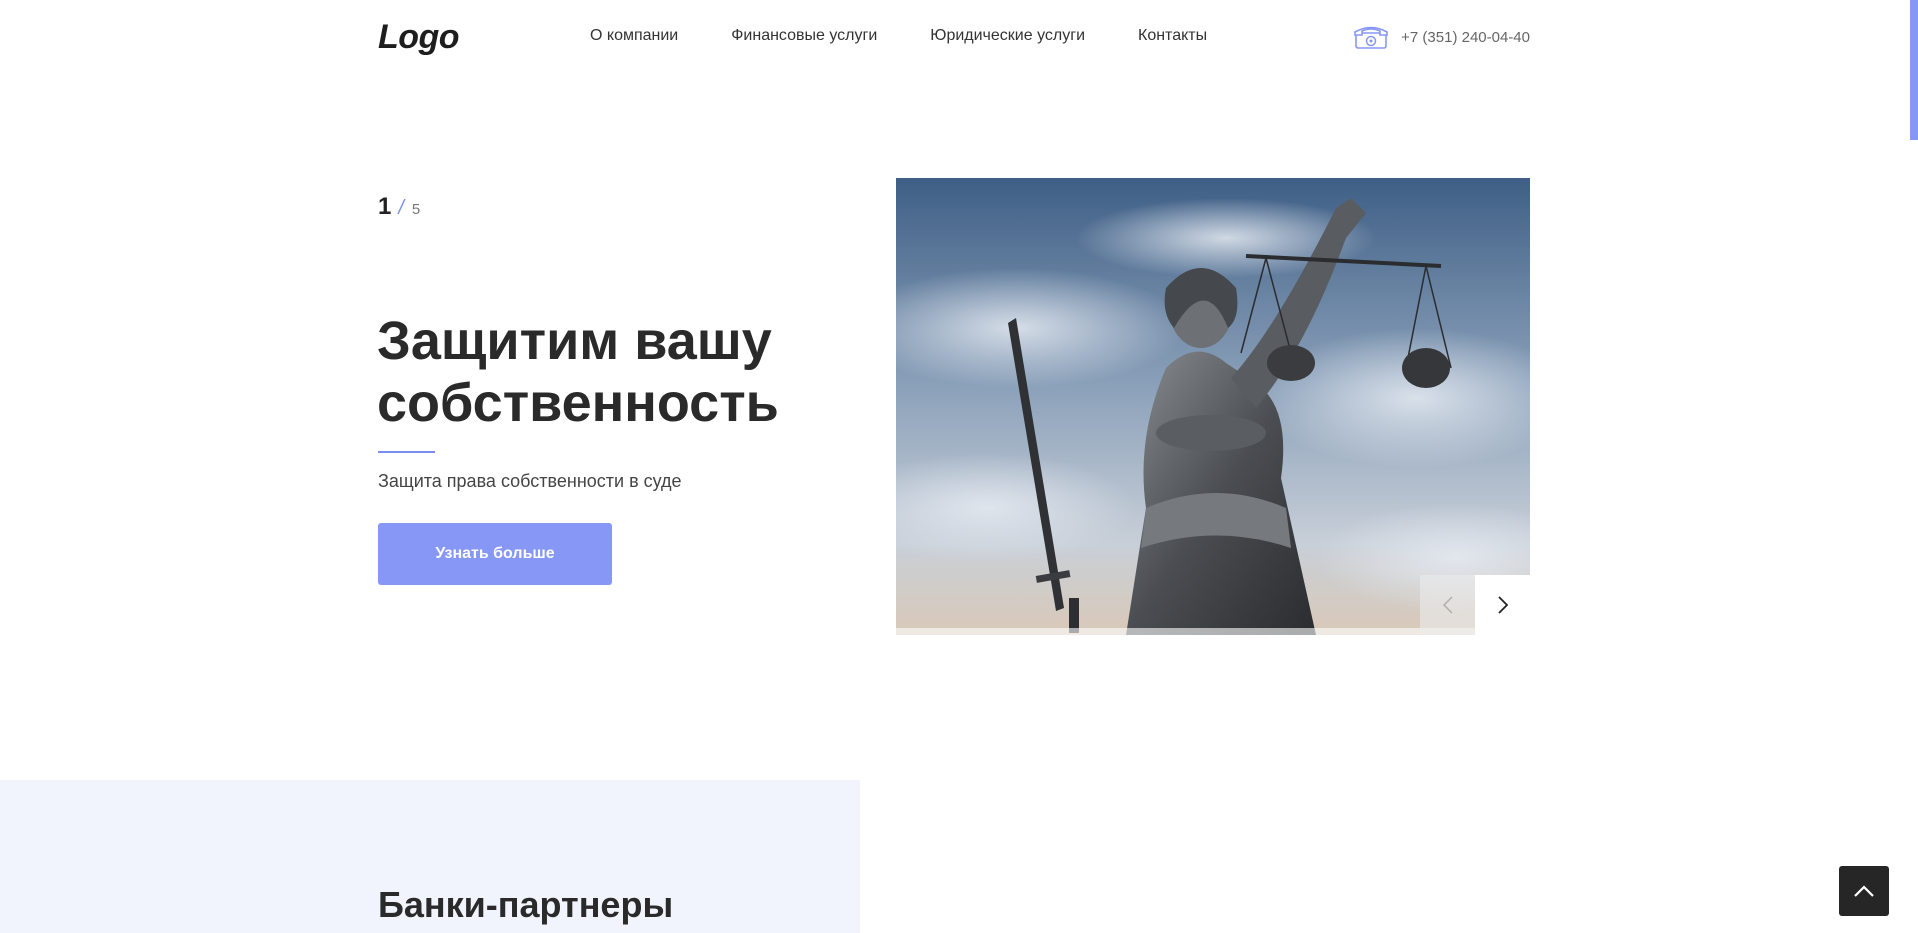 Image resolution: width=1918 pixels, height=933 pixels. Describe the element at coordinates (578, 372) in the screenshot. I see `hero-title: Защитим вашу собственность` at that location.